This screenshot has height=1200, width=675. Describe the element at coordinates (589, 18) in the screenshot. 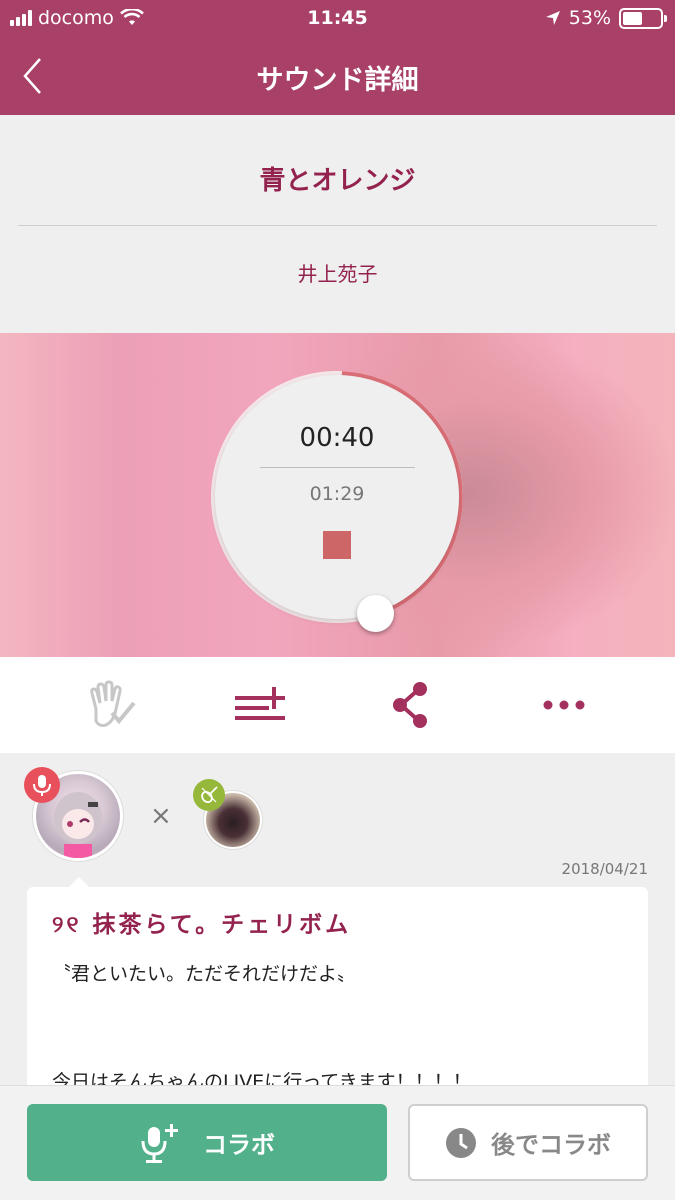

I see `battery-percent: 53%` at that location.